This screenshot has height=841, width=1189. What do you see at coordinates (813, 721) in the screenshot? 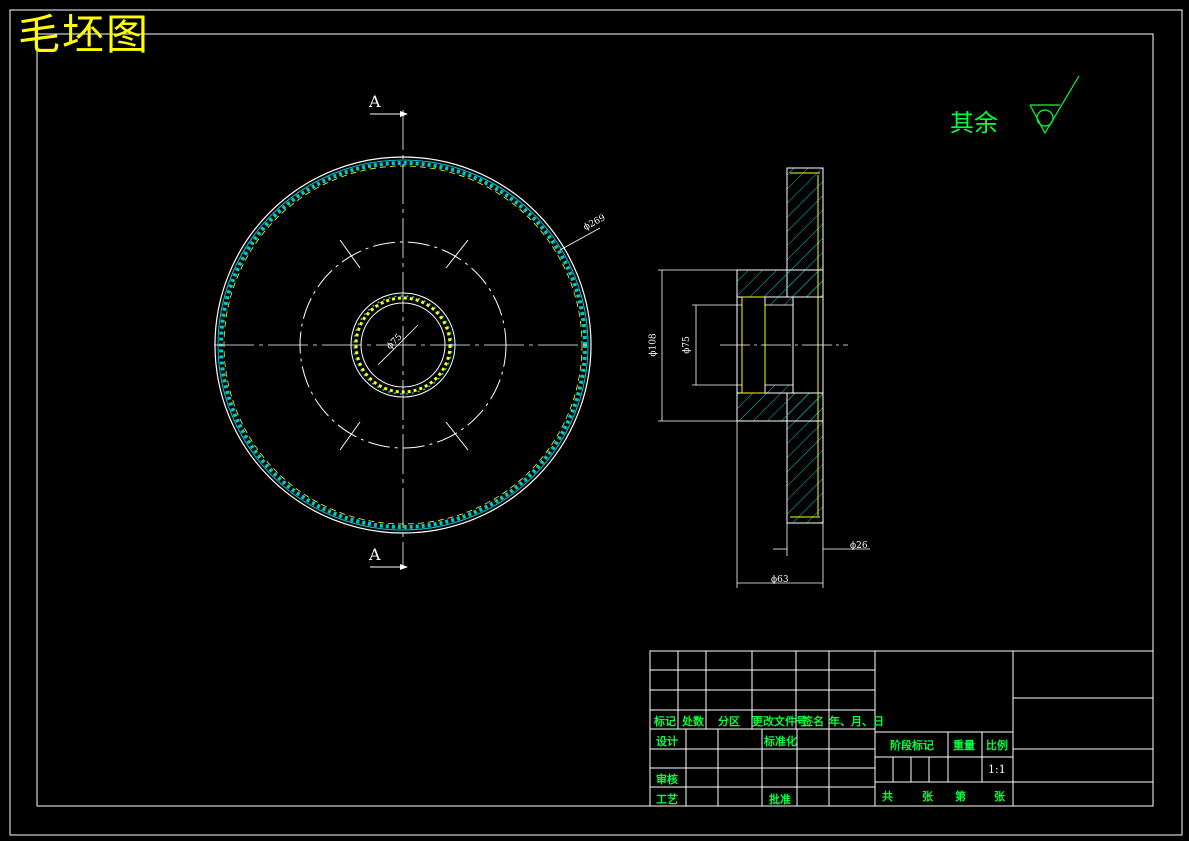
I see `tb-header-sign: 签名` at bounding box center [813, 721].